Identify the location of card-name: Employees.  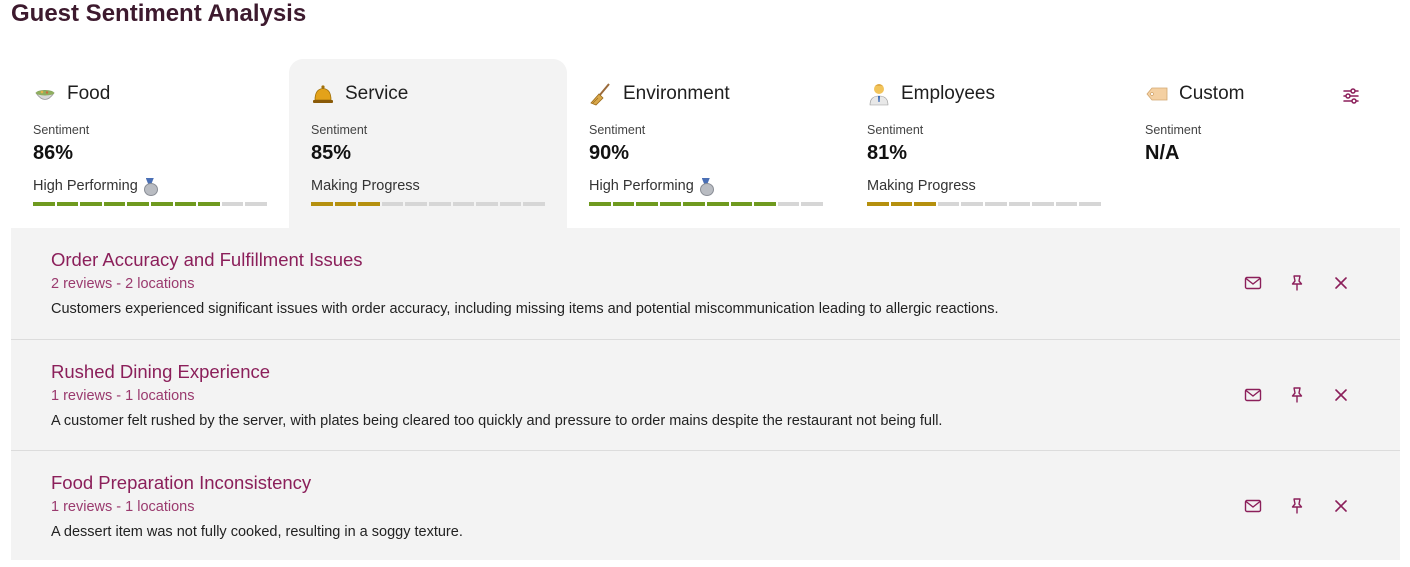
(948, 93).